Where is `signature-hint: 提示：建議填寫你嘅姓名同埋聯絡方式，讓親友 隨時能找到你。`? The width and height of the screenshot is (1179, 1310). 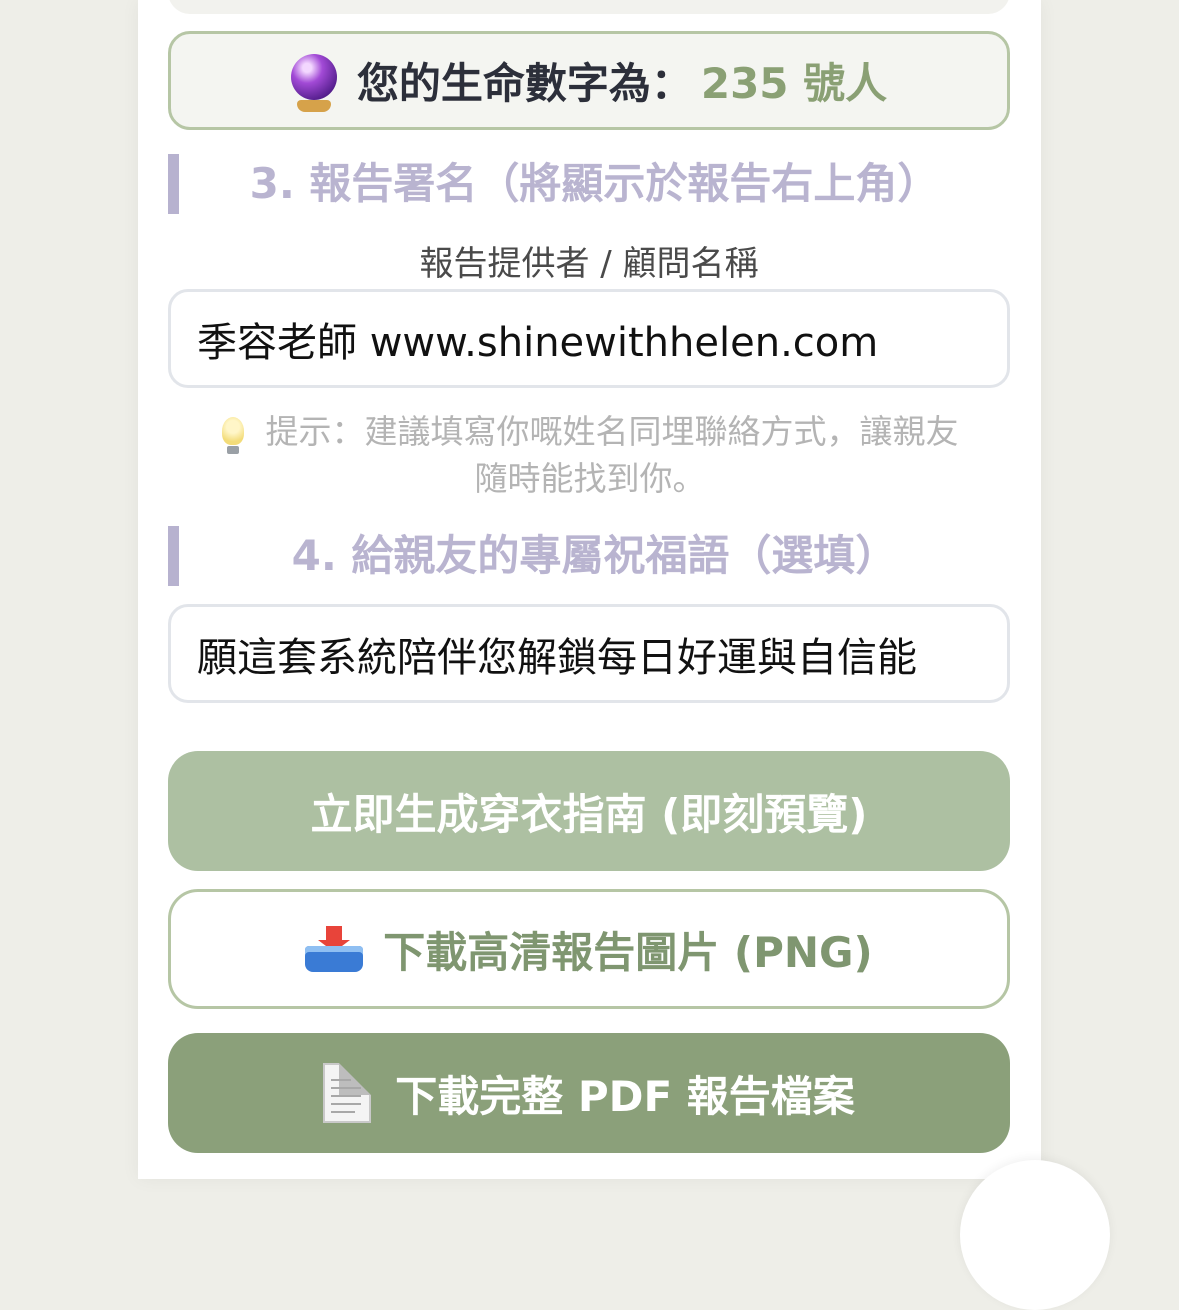 signature-hint: 提示：建議填寫你嘅姓名同埋聯絡方式，讓親友 隨時能找到你。 is located at coordinates (590, 455).